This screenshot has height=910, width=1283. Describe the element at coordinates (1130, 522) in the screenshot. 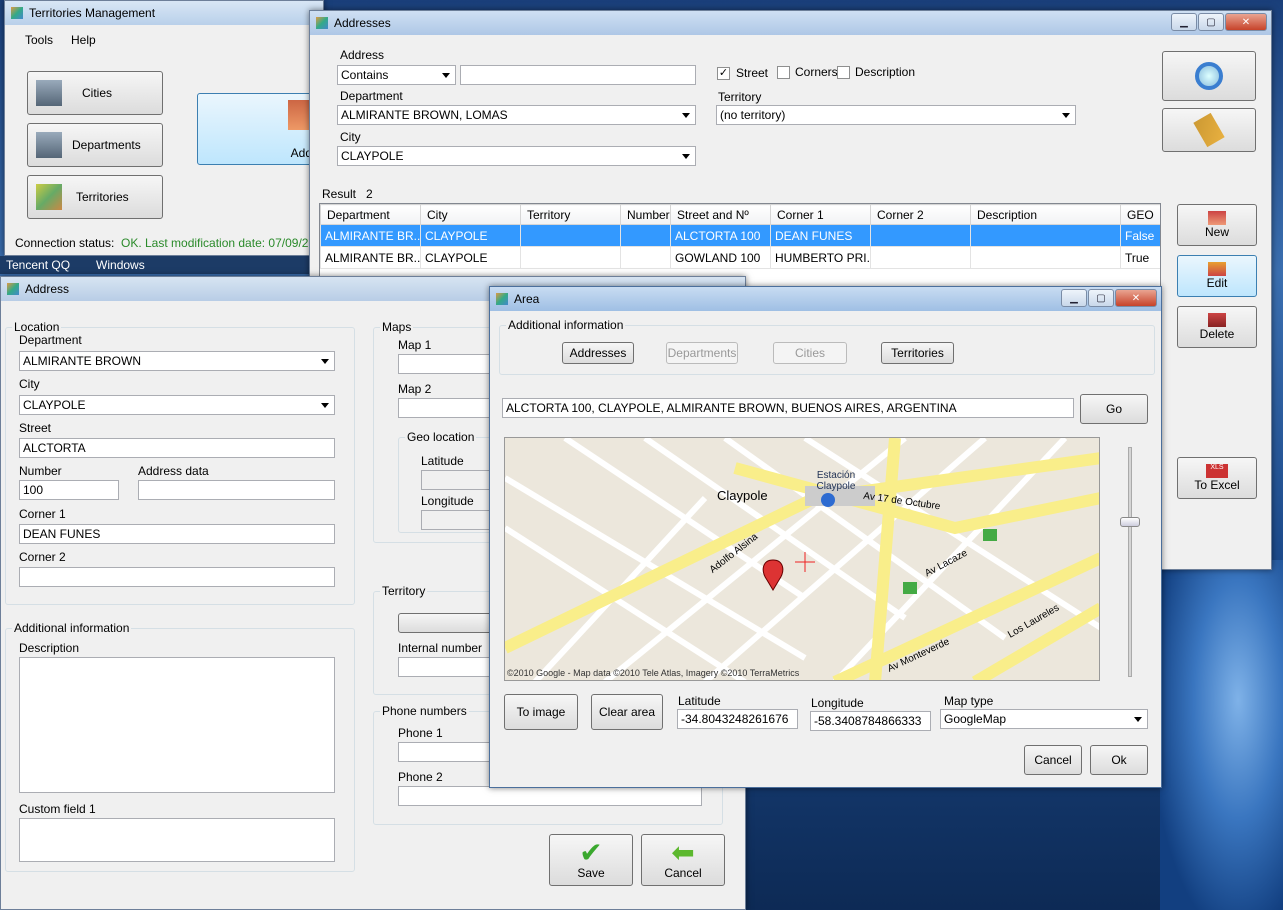

I see `zoom-slider-thumb` at that location.